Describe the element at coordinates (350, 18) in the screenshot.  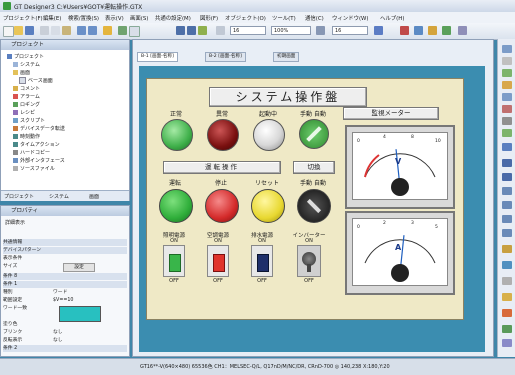
I see `menu-window: ウィンドウ(W)` at that location.